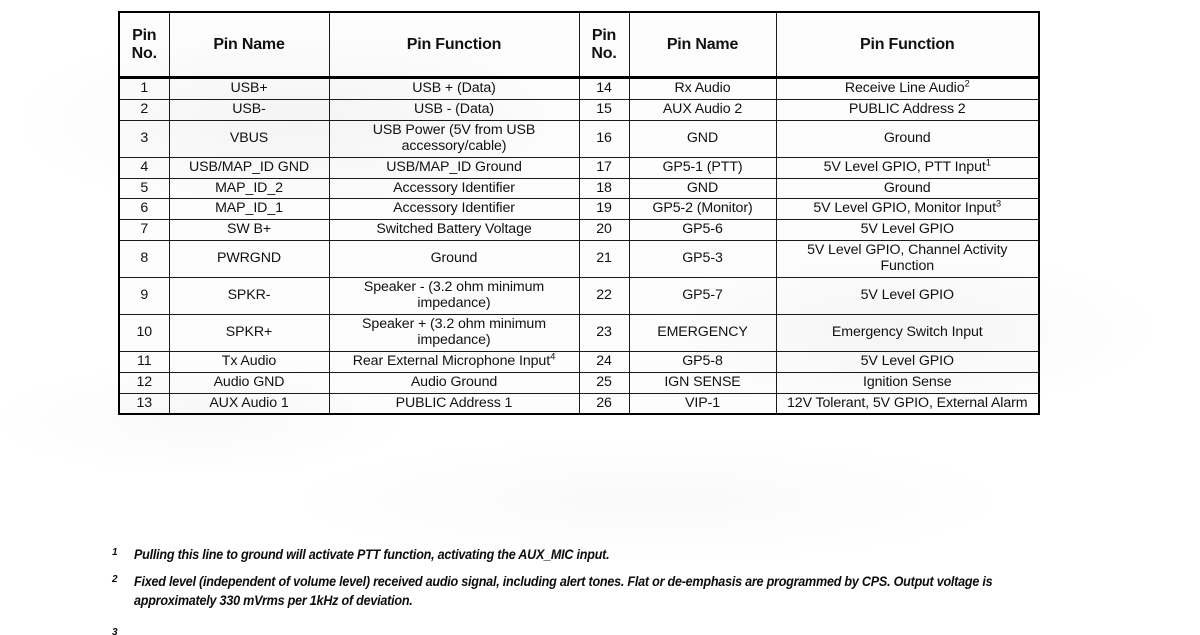  Describe the element at coordinates (249, 382) in the screenshot. I see `cell-pin-name-left: Audio GND` at that location.